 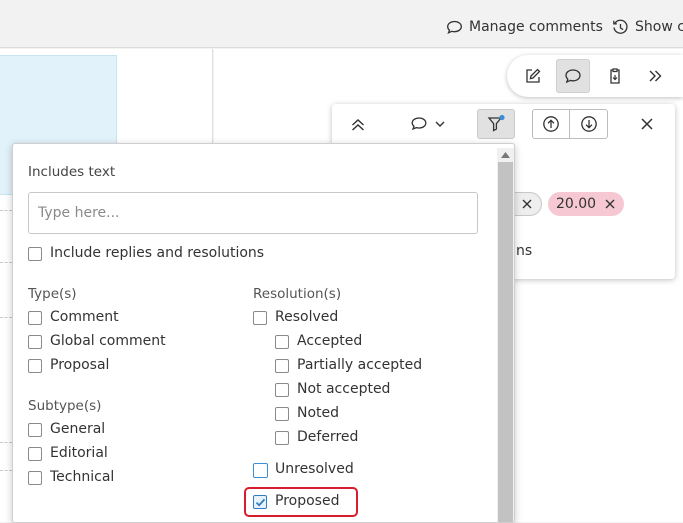 What do you see at coordinates (314, 469) in the screenshot?
I see `unresolved-label: Unresolved` at bounding box center [314, 469].